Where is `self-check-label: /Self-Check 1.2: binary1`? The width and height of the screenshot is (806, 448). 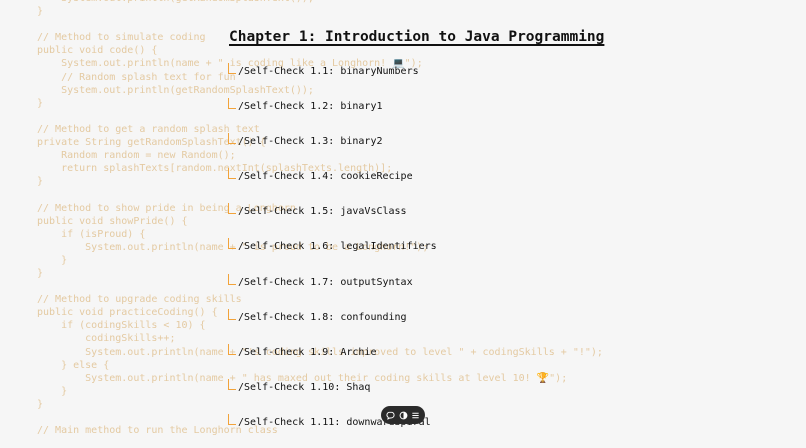
self-check-label: /Self-Check 1.2: binary1 is located at coordinates (310, 107).